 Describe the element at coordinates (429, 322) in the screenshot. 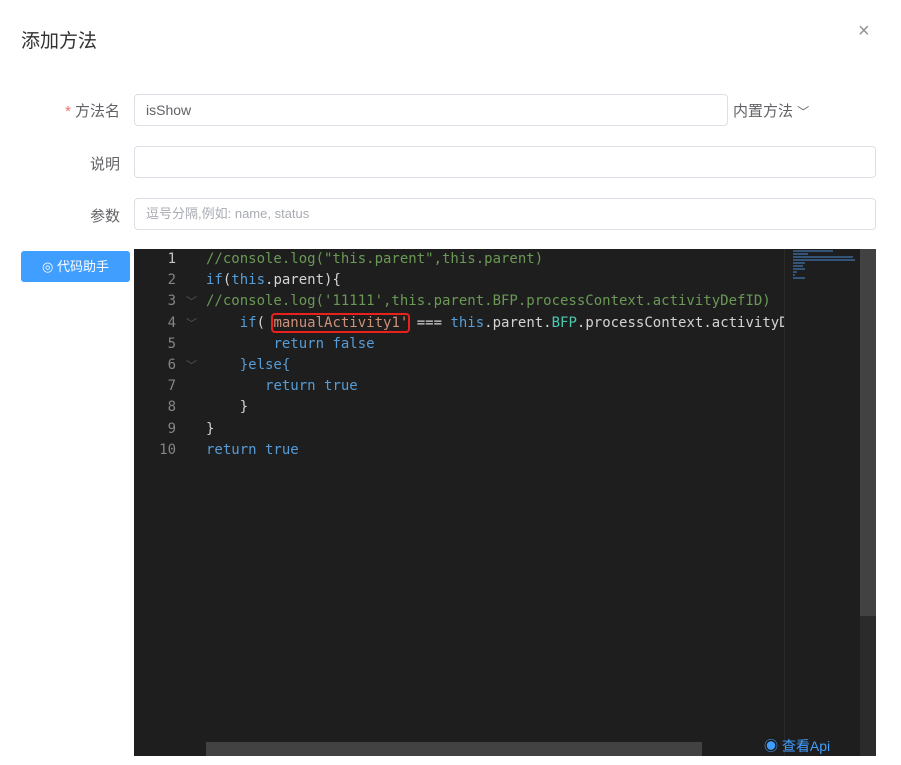

I see `code-token: ===` at that location.